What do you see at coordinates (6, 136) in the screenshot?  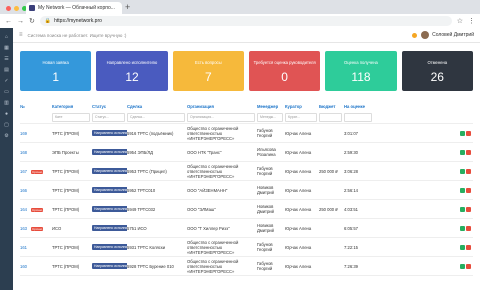 I see `gear-icon: ⚙` at bounding box center [6, 136].